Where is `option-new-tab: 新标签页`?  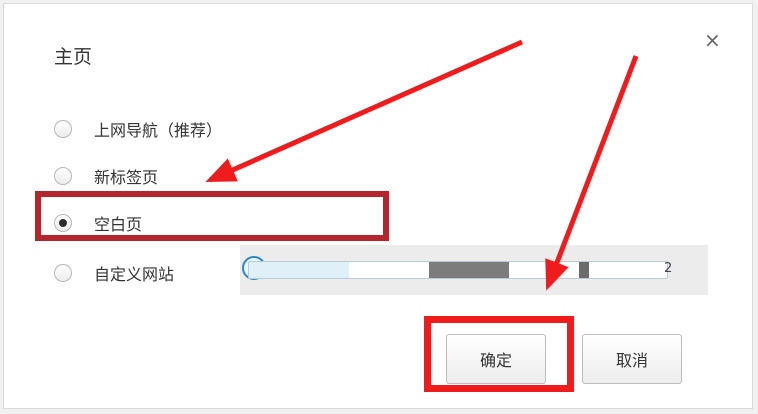 option-new-tab: 新标签页 is located at coordinates (106, 176).